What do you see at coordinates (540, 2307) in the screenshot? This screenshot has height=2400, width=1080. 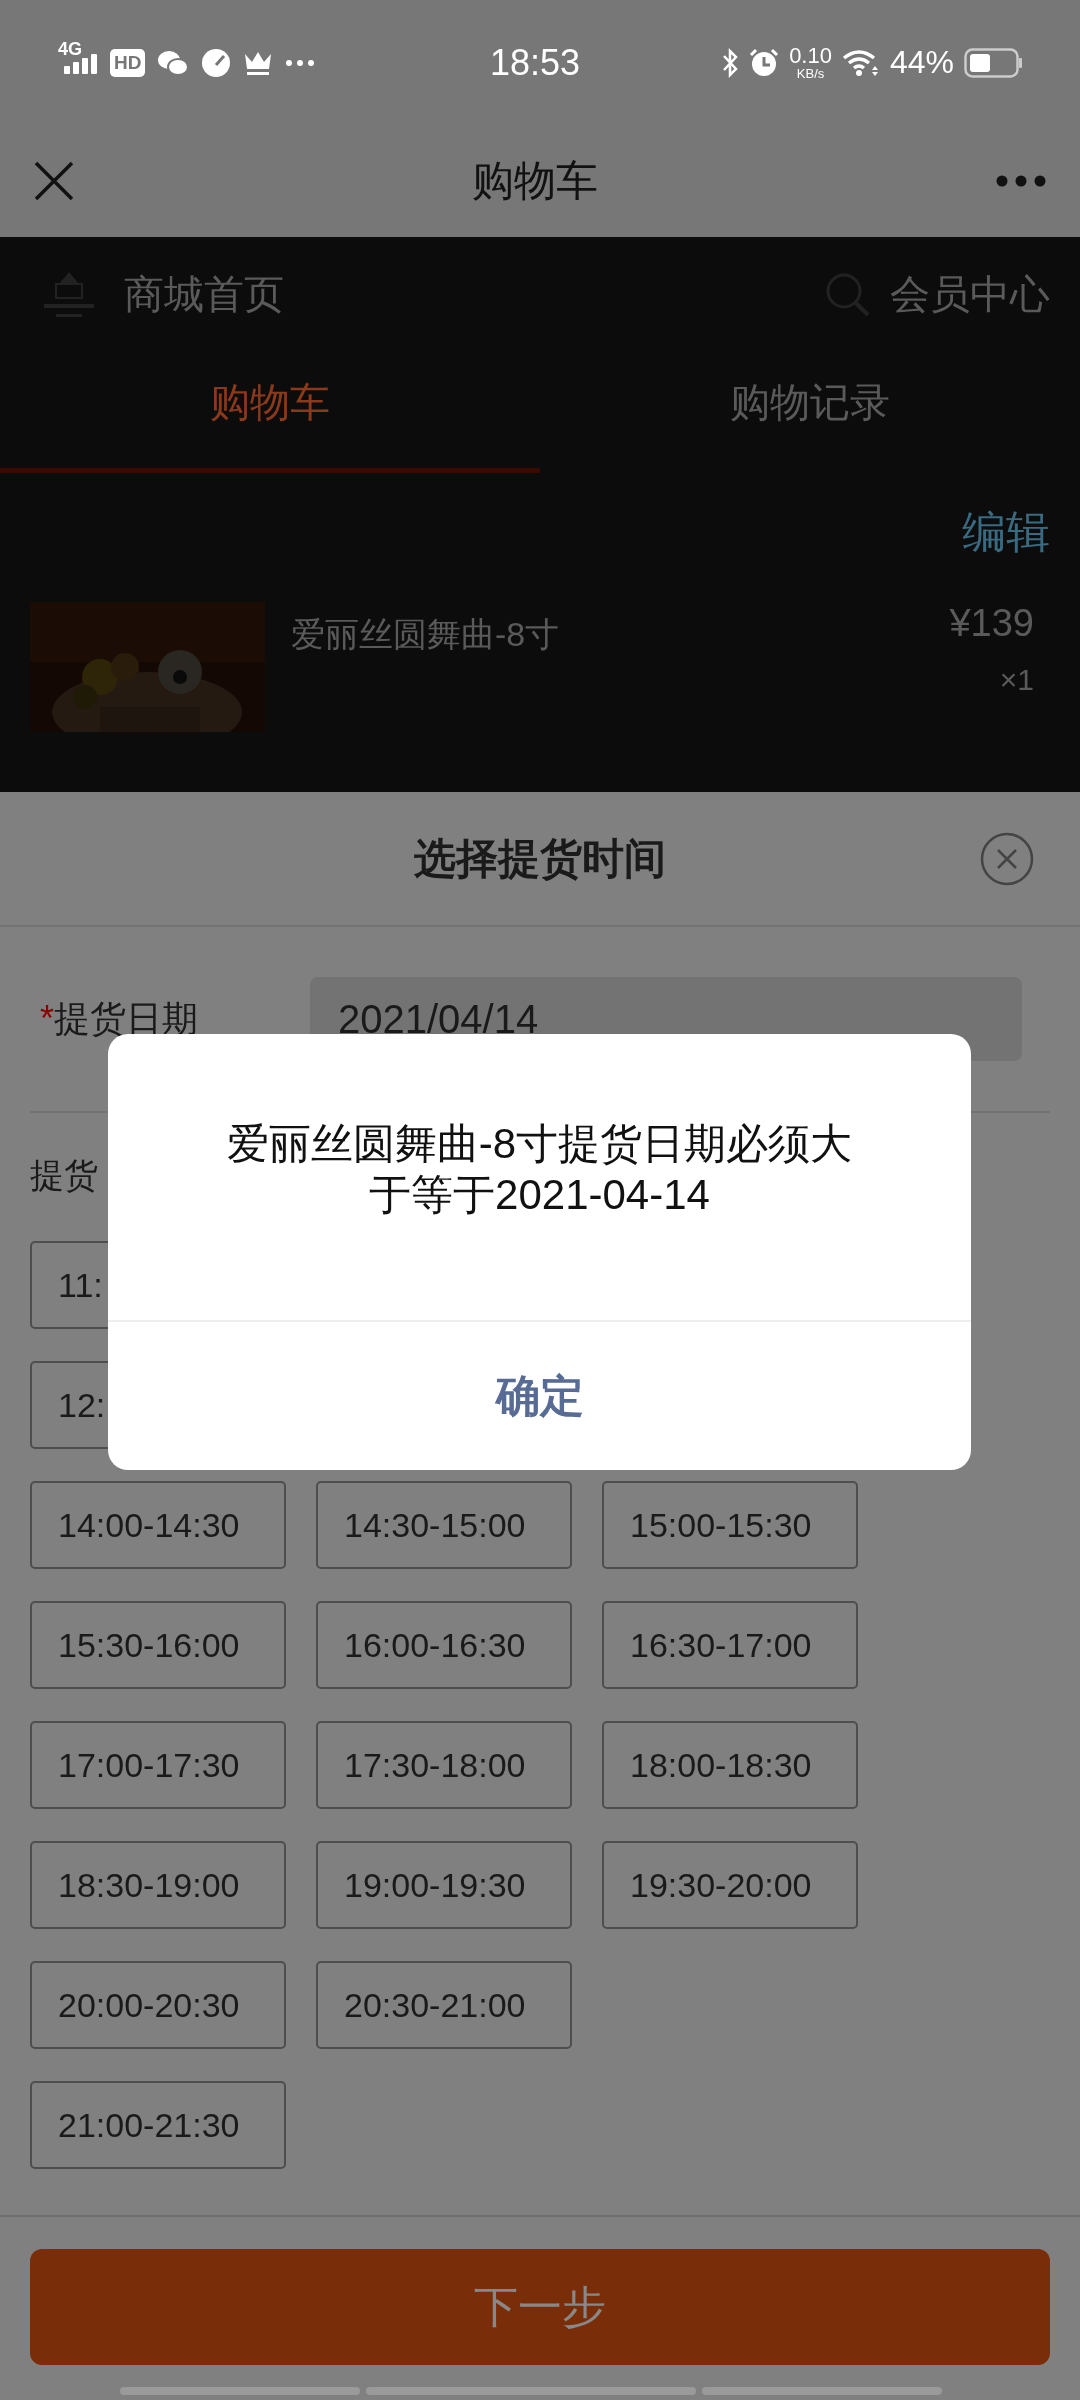 I see `next-step-button: 下一步` at bounding box center [540, 2307].